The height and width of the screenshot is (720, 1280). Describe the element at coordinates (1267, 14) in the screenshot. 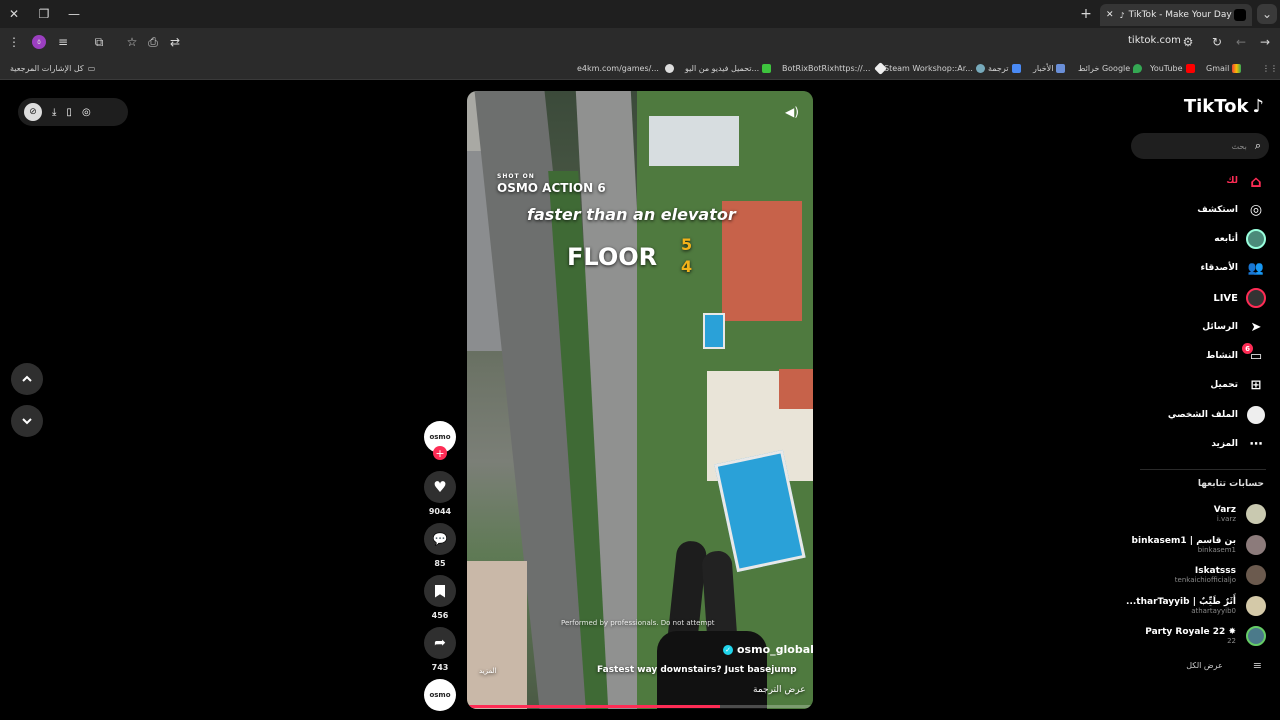

I see `tab-search-icon: ⌄` at that location.